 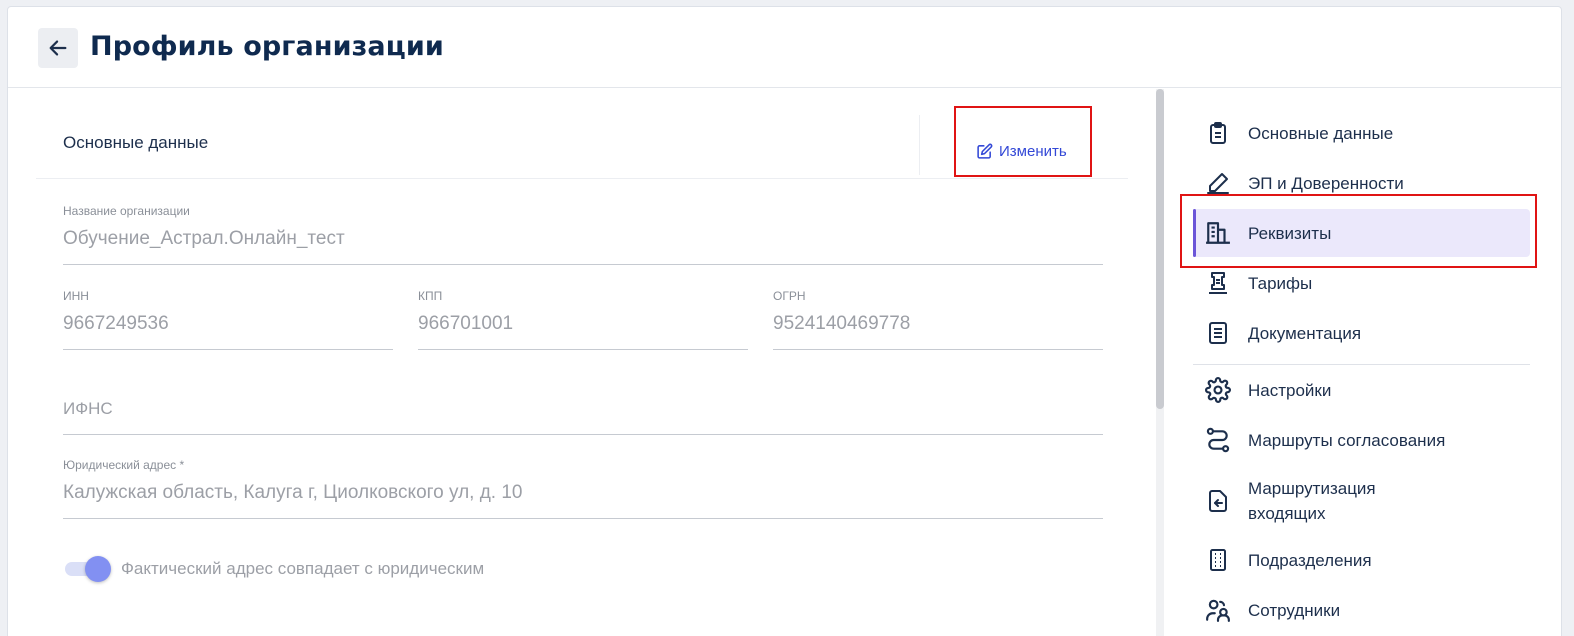 What do you see at coordinates (1218, 283) in the screenshot?
I see `tariff-icon` at bounding box center [1218, 283].